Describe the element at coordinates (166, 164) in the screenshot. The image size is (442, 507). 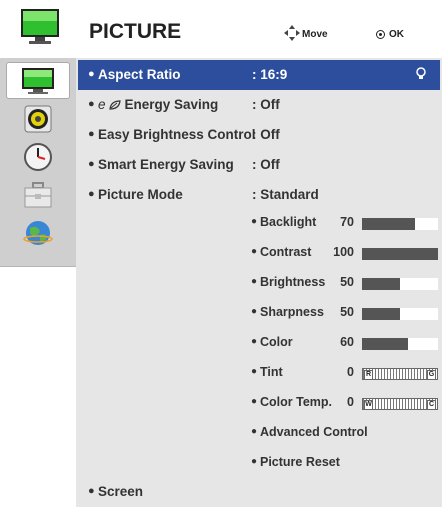
I see `menu-item-label: Smart Energy Saving` at that location.